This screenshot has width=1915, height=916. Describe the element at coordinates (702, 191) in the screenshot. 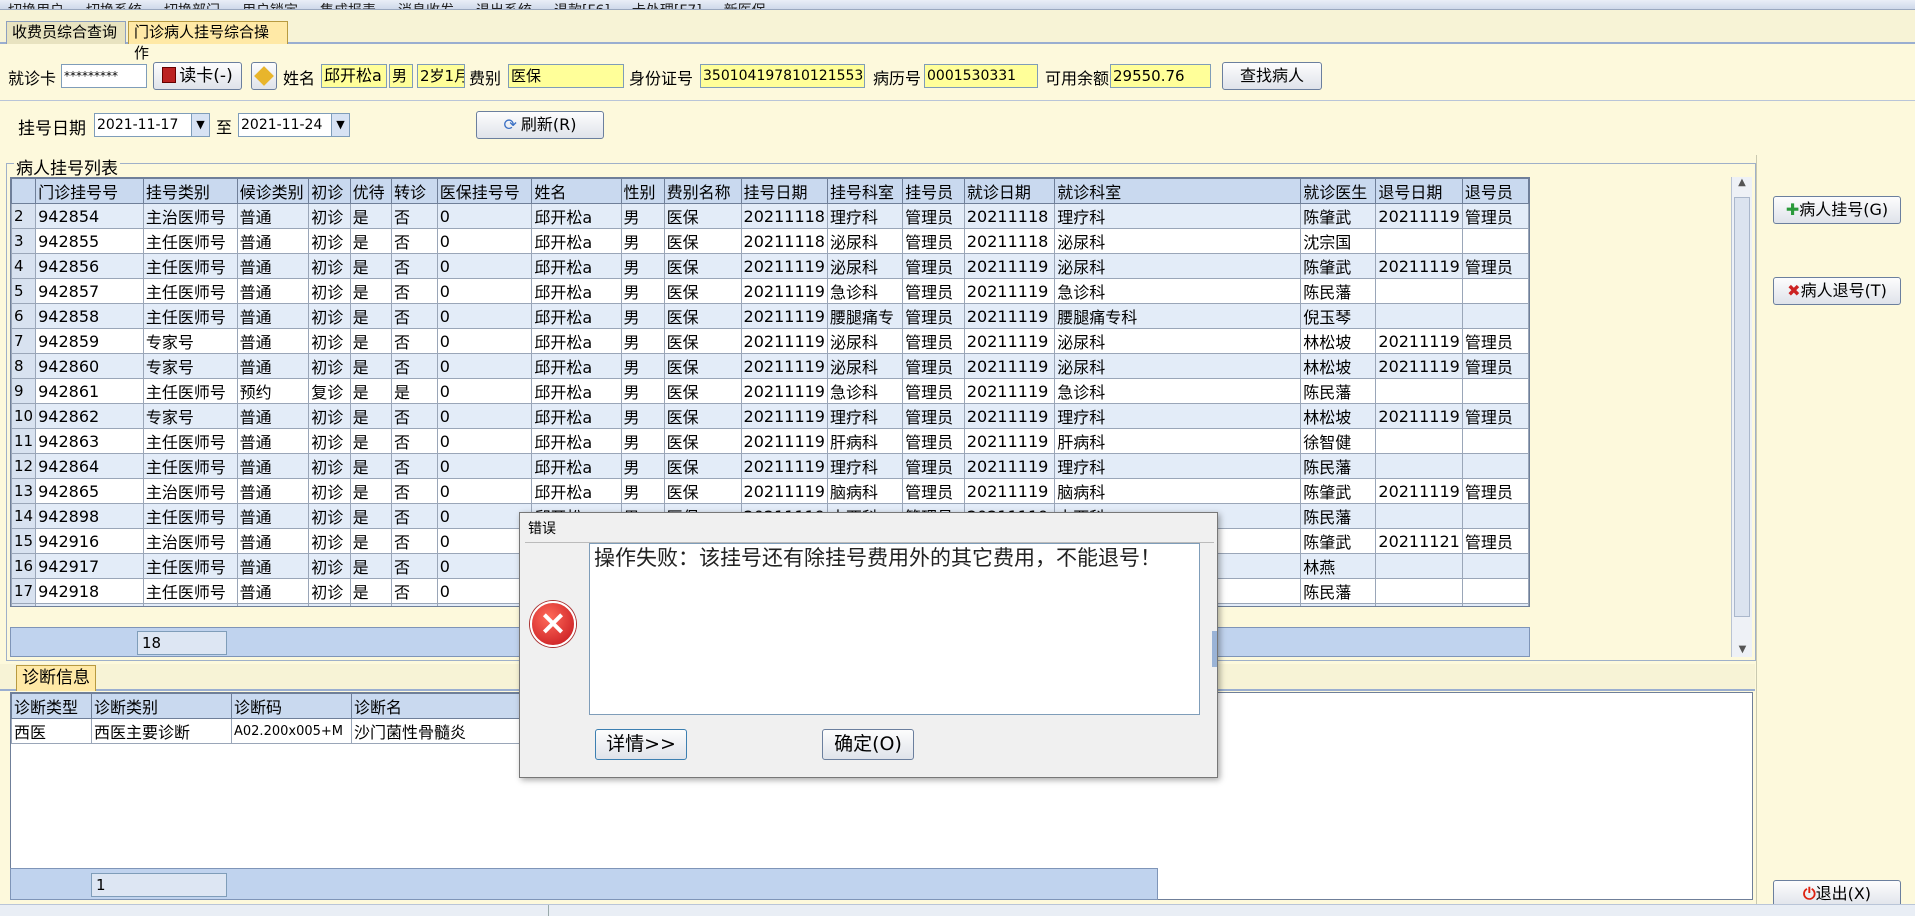

I see `column-header: 费别名称` at that location.